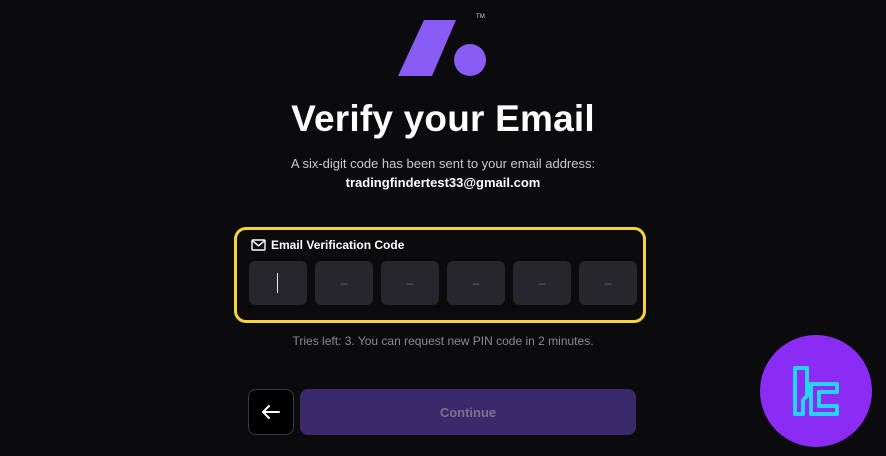 The width and height of the screenshot is (886, 456). I want to click on page-title: Verify your Email, so click(443, 118).